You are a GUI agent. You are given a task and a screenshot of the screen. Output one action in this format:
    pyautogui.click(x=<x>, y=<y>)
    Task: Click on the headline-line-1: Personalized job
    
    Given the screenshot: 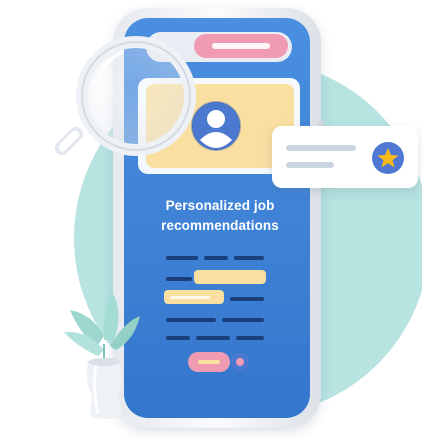 What is the action you would take?
    pyautogui.click(x=220, y=205)
    